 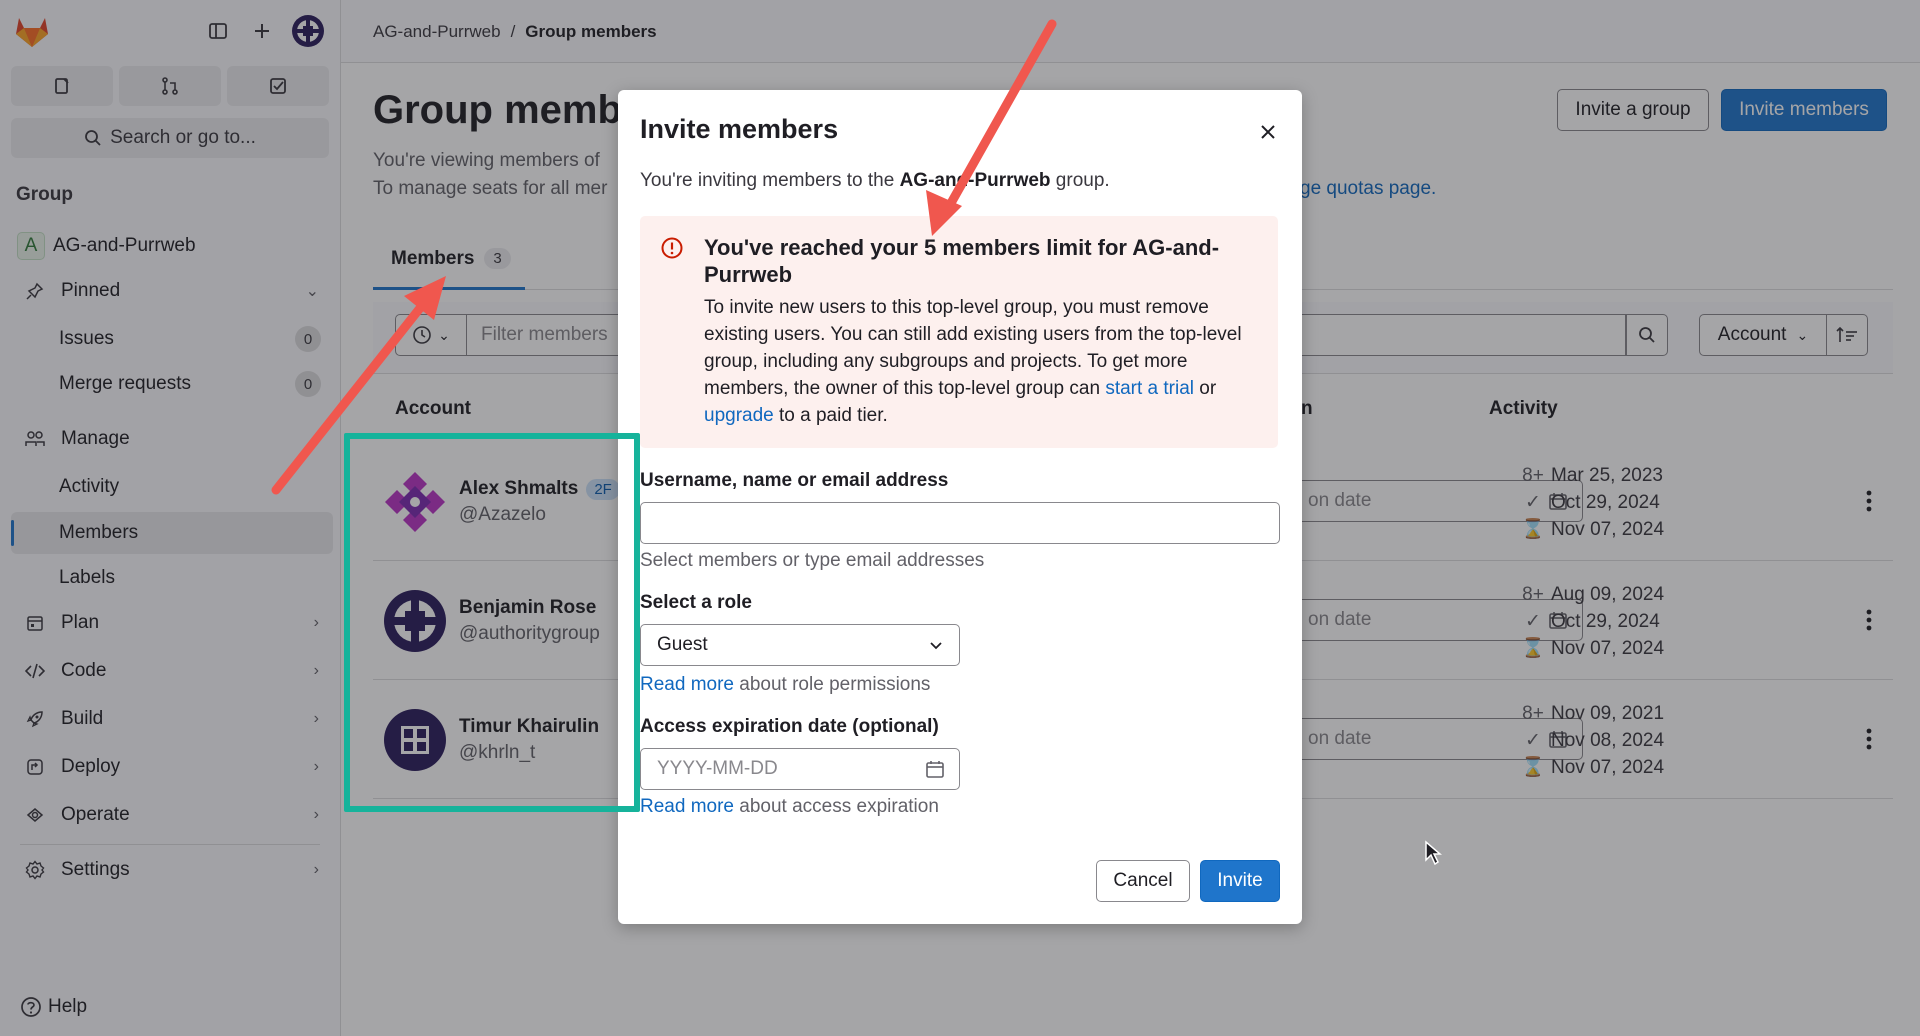 What do you see at coordinates (358, 385) in the screenshot?
I see `annotation-arrow-to-members-tab` at bounding box center [358, 385].